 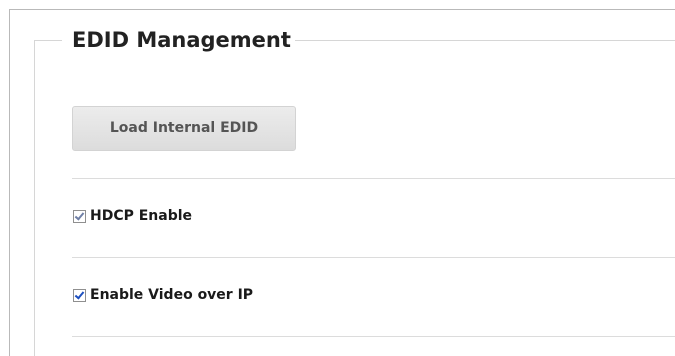 What do you see at coordinates (178, 40) in the screenshot?
I see `section-title: EDID Management` at bounding box center [178, 40].